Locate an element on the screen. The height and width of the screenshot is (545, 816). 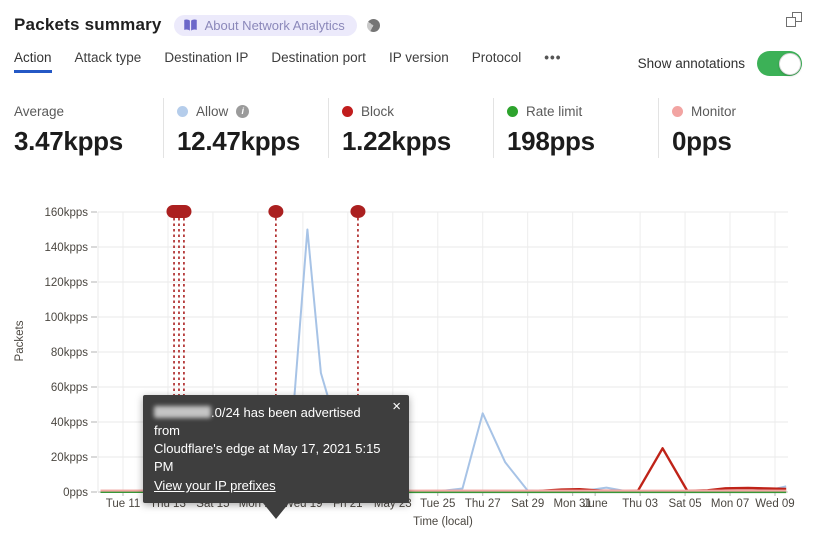
y-tick-label: 160kpps is located at coordinates (67, 213).